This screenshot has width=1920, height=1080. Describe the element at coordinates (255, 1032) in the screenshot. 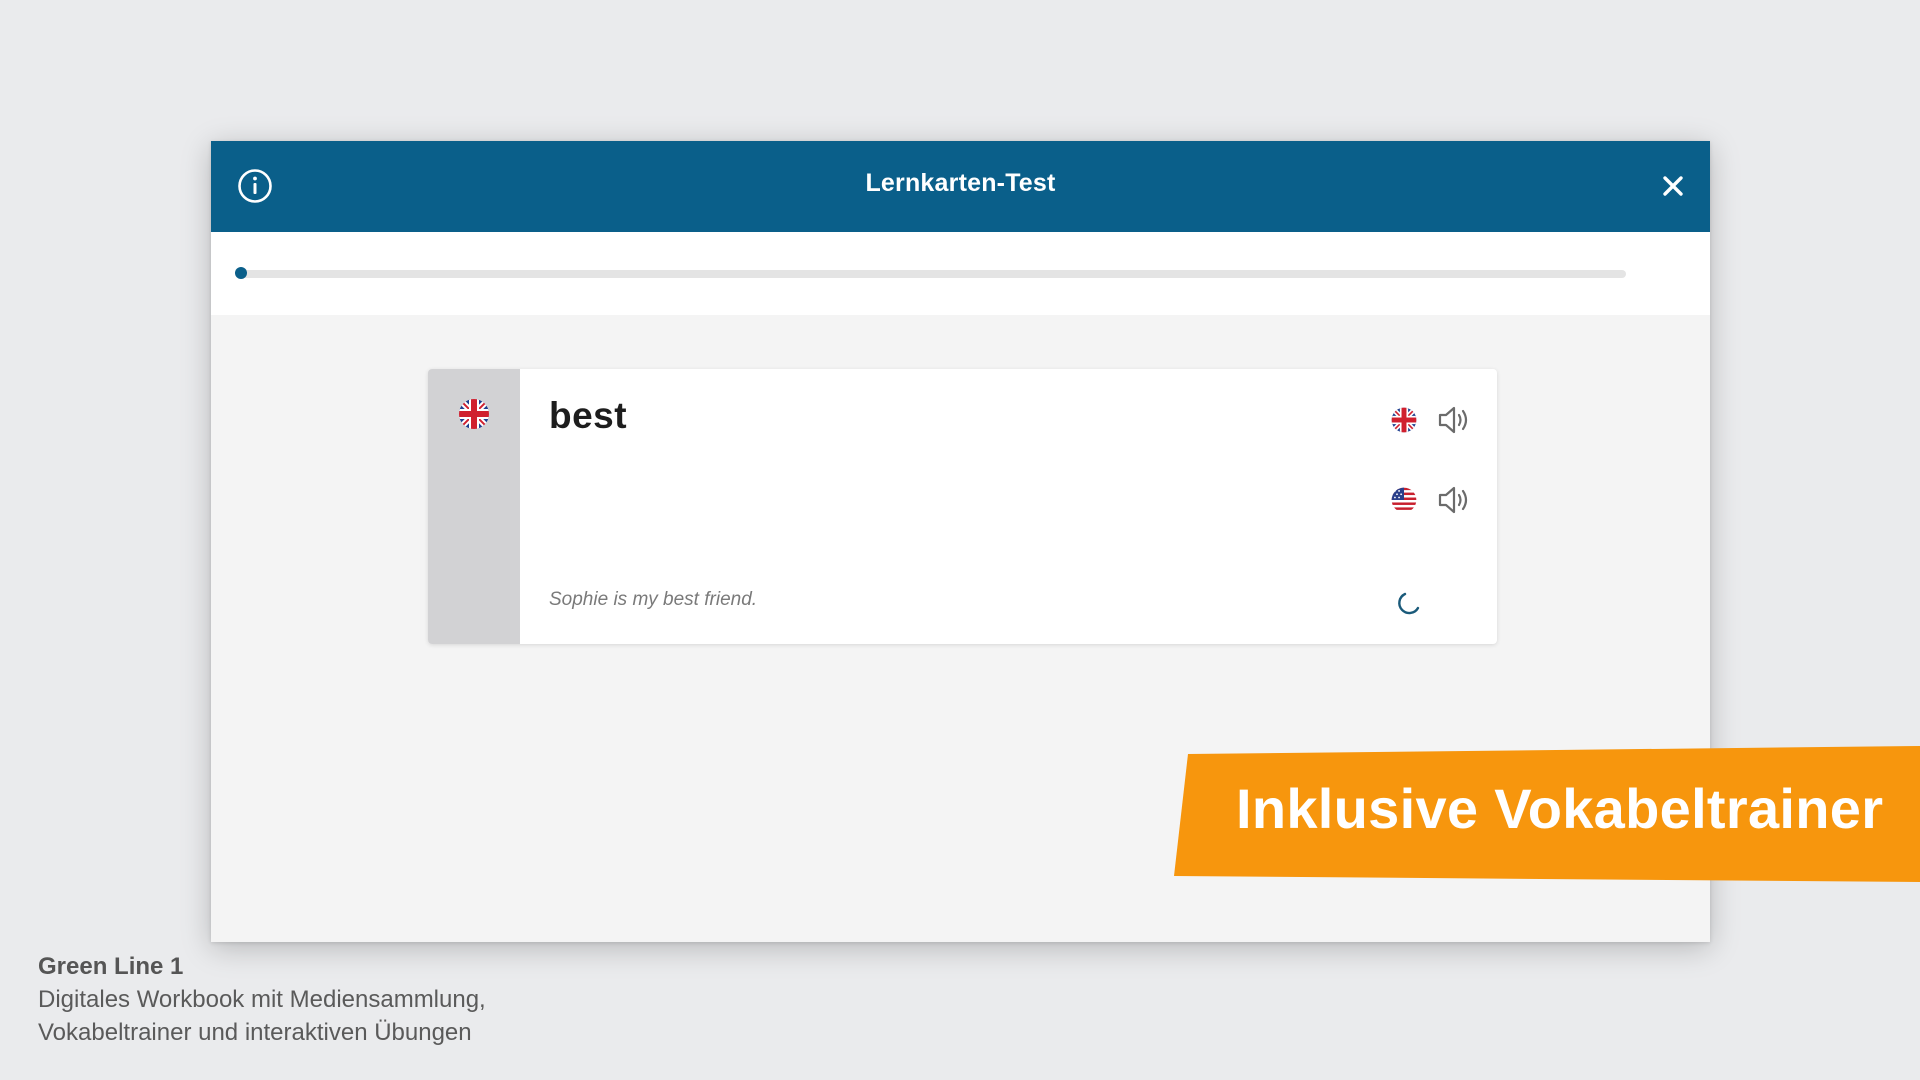

I see `caption-line: Vokabeltrainer und interaktiven Übungen` at that location.